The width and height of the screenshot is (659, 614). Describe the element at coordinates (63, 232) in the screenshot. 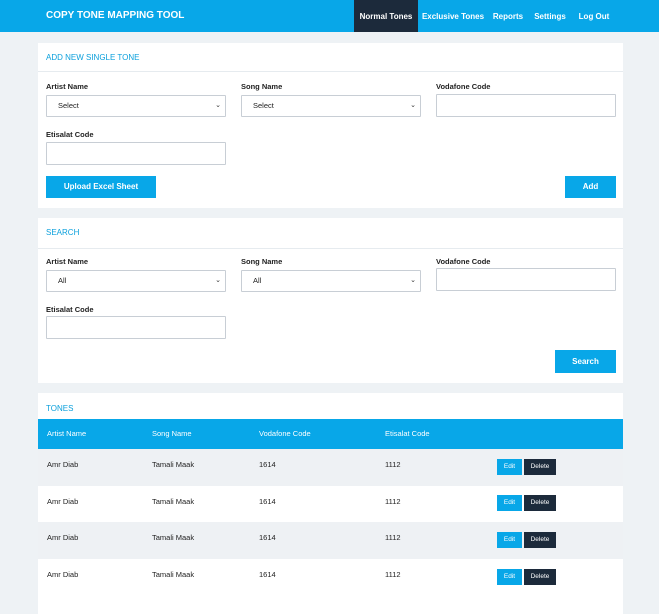

I see `panel-title: SEARCH` at that location.